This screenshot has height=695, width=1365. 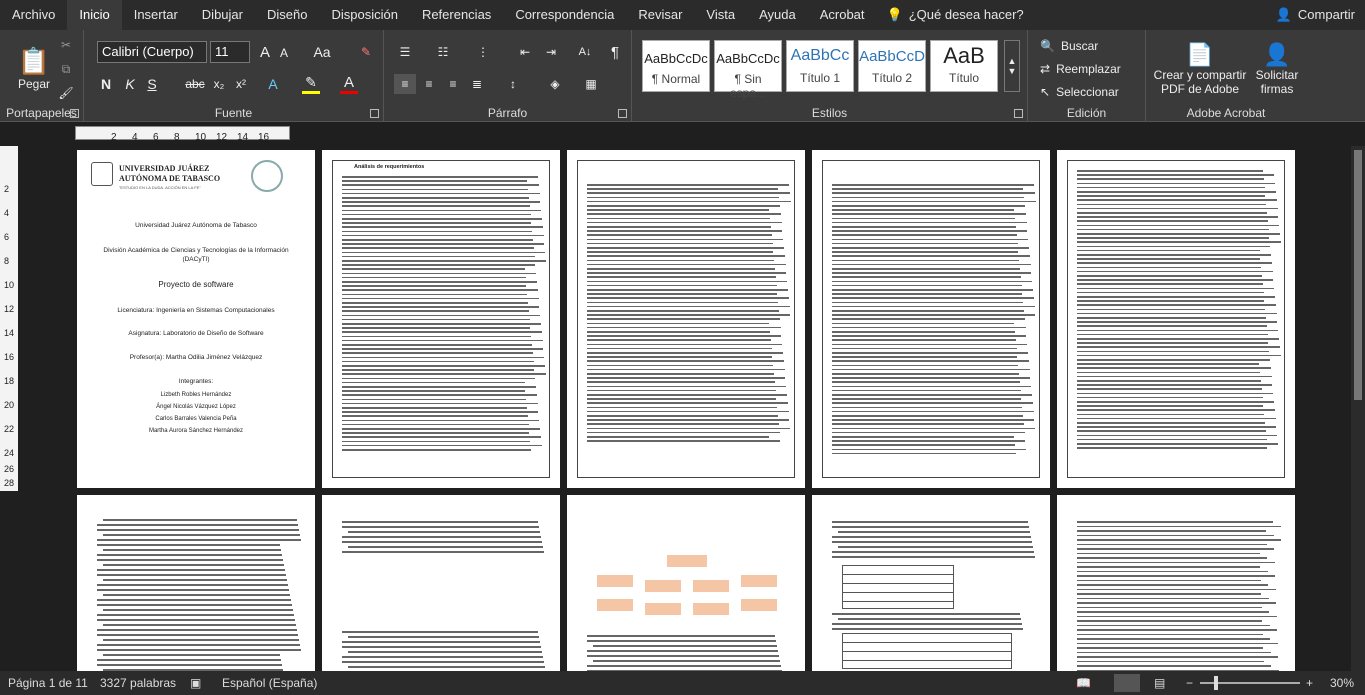 What do you see at coordinates (311, 84) in the screenshot?
I see `highlight-icon: ✎` at bounding box center [311, 84].